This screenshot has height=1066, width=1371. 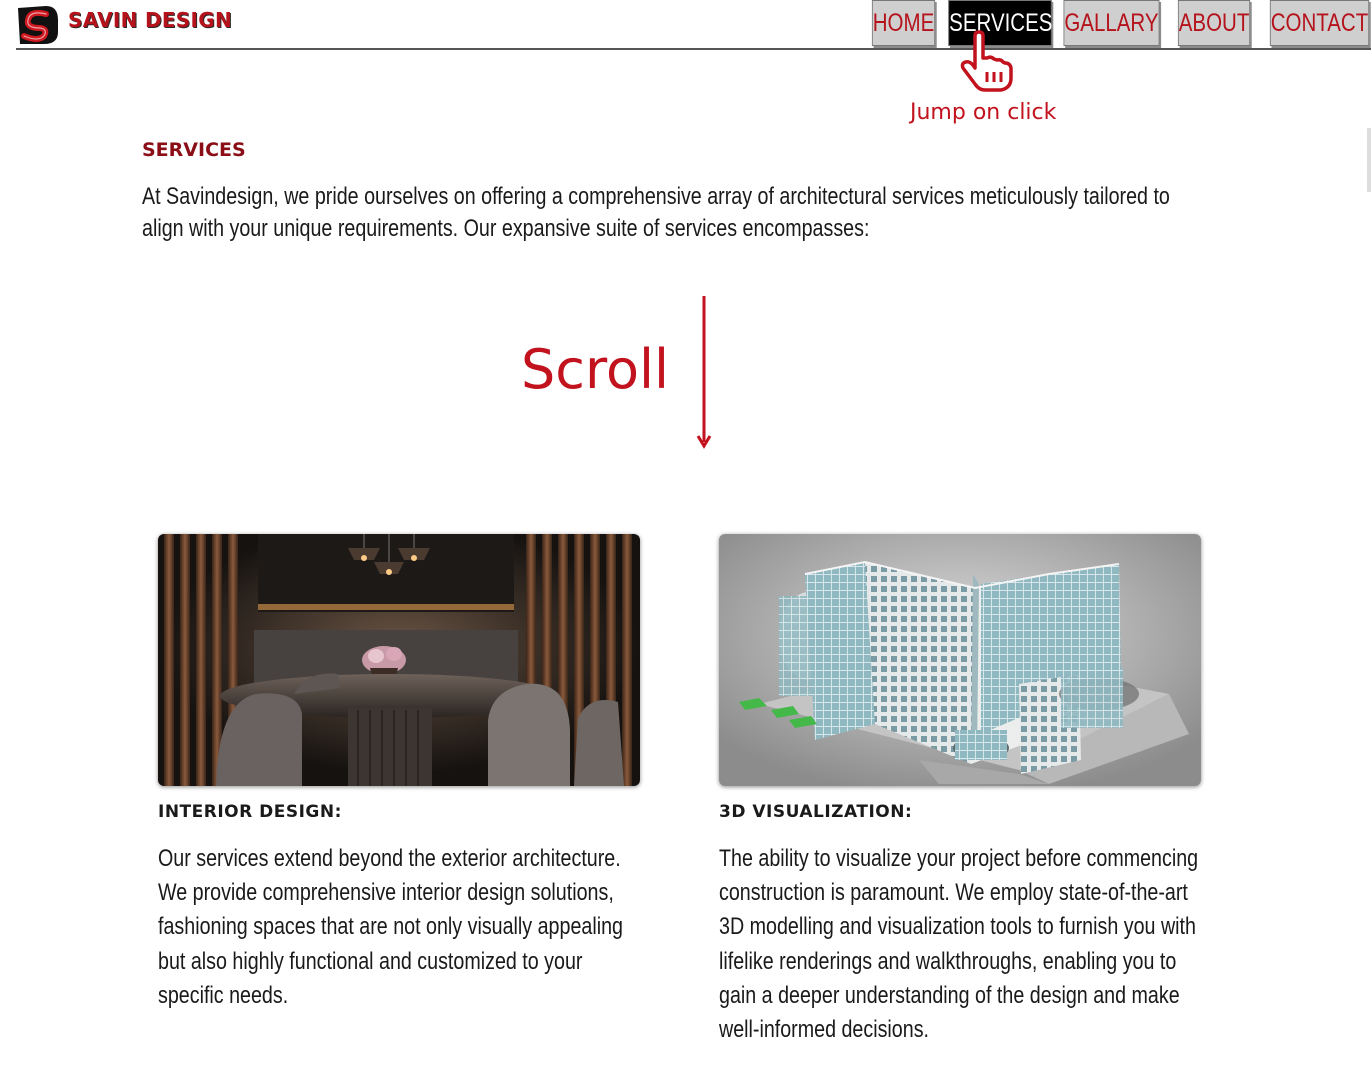 I want to click on 3d-visualization-image, so click(x=960, y=660).